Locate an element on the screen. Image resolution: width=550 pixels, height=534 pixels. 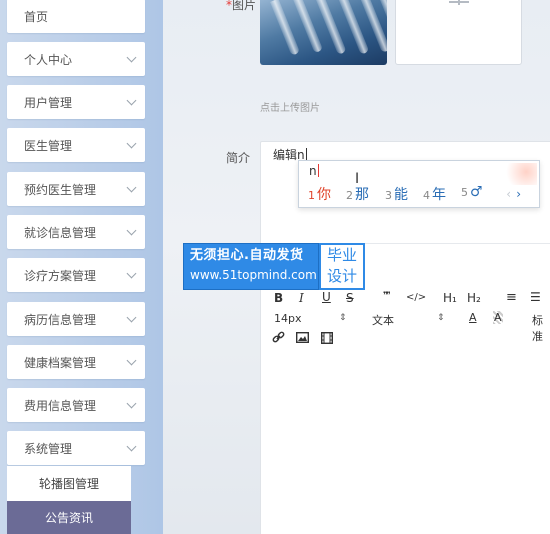
text-type-arrow-icon: ⇕ is located at coordinates (441, 318).